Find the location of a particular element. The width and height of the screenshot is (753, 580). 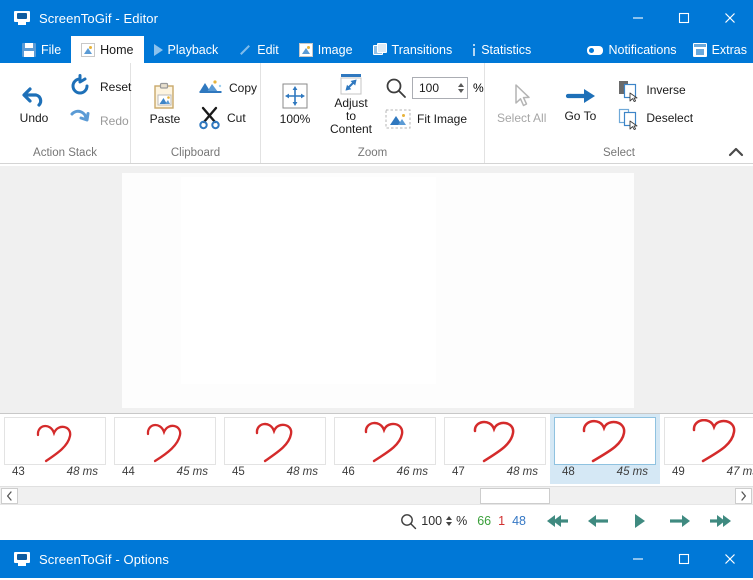

tab-file: File is located at coordinates (41, 49).